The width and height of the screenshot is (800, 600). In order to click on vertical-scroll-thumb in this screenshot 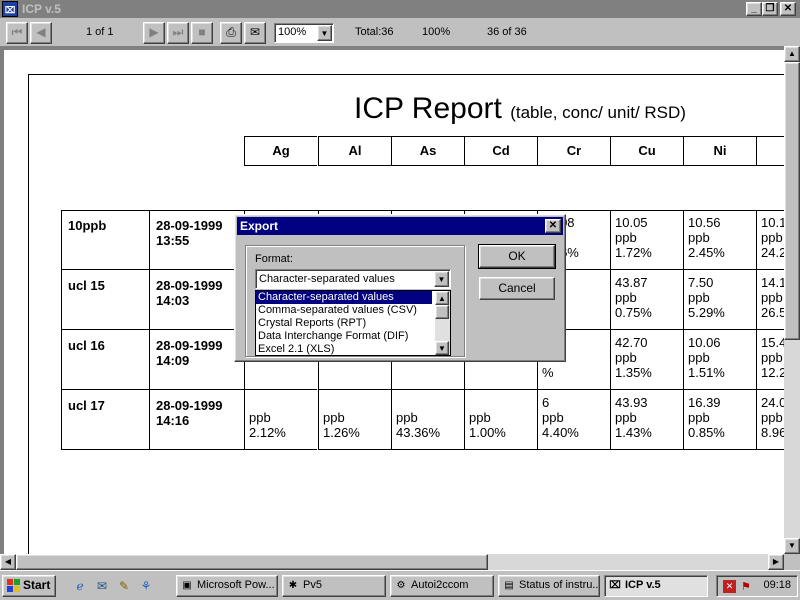, I will do `click(792, 201)`.